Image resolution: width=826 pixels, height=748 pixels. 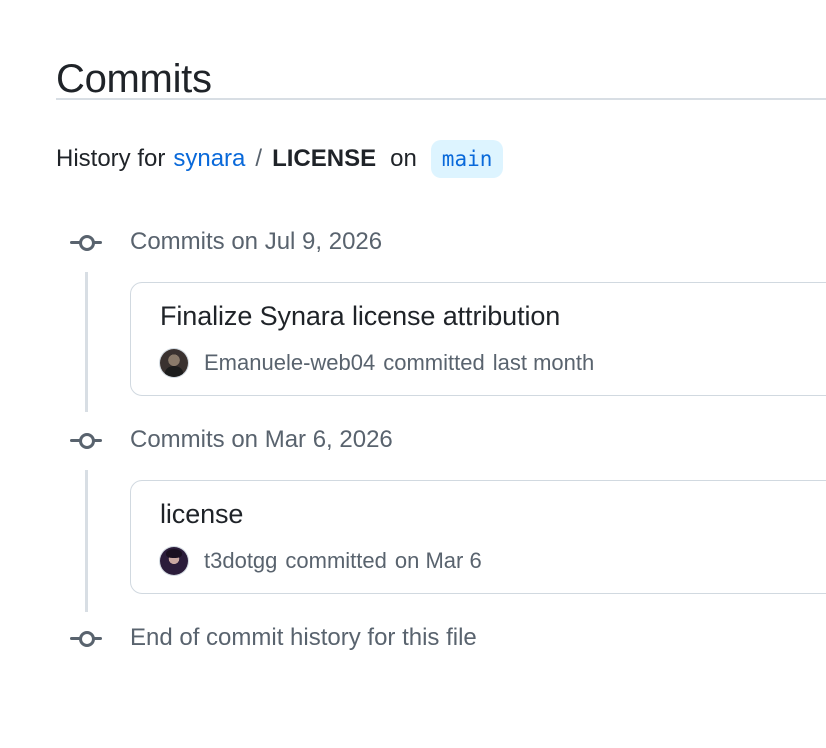 I want to click on end-of-history: End of commit history for this file, so click(x=266, y=638).